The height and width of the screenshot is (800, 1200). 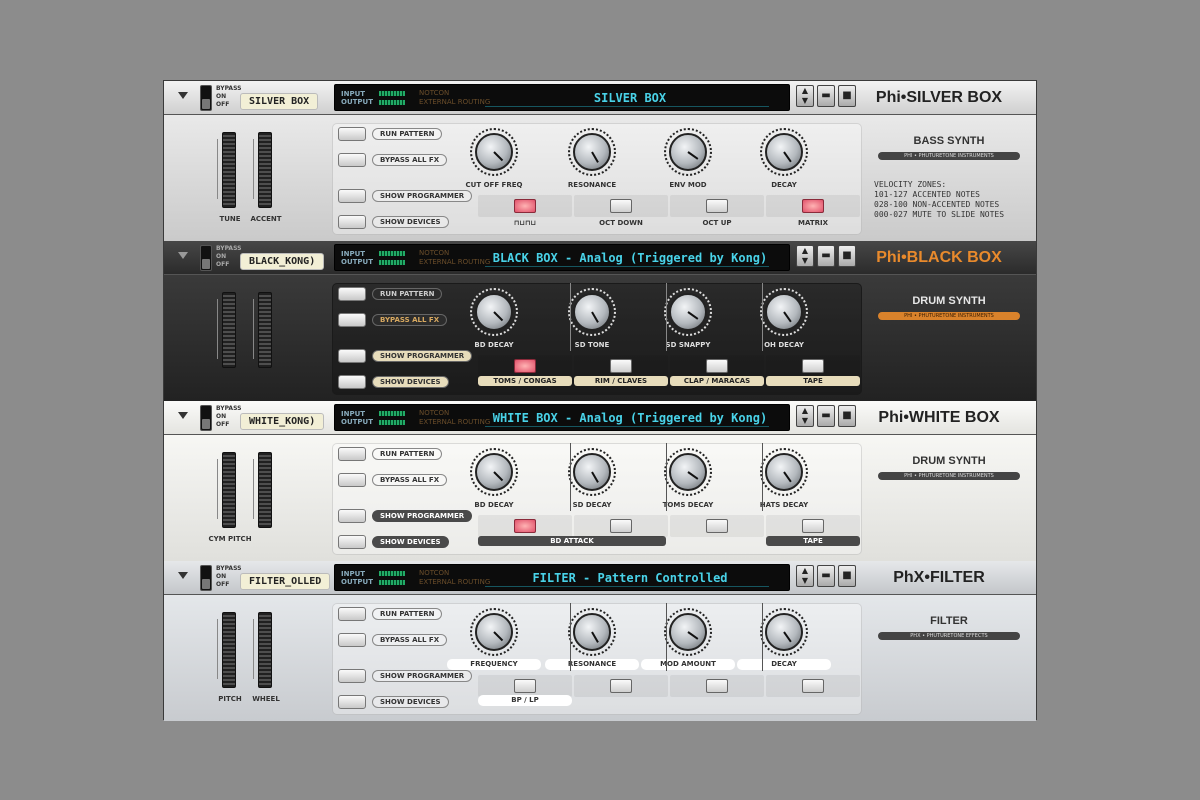 What do you see at coordinates (939, 214) in the screenshot?
I see `velocity-line: 000-027 MUTE TO SLIDE NOTES` at bounding box center [939, 214].